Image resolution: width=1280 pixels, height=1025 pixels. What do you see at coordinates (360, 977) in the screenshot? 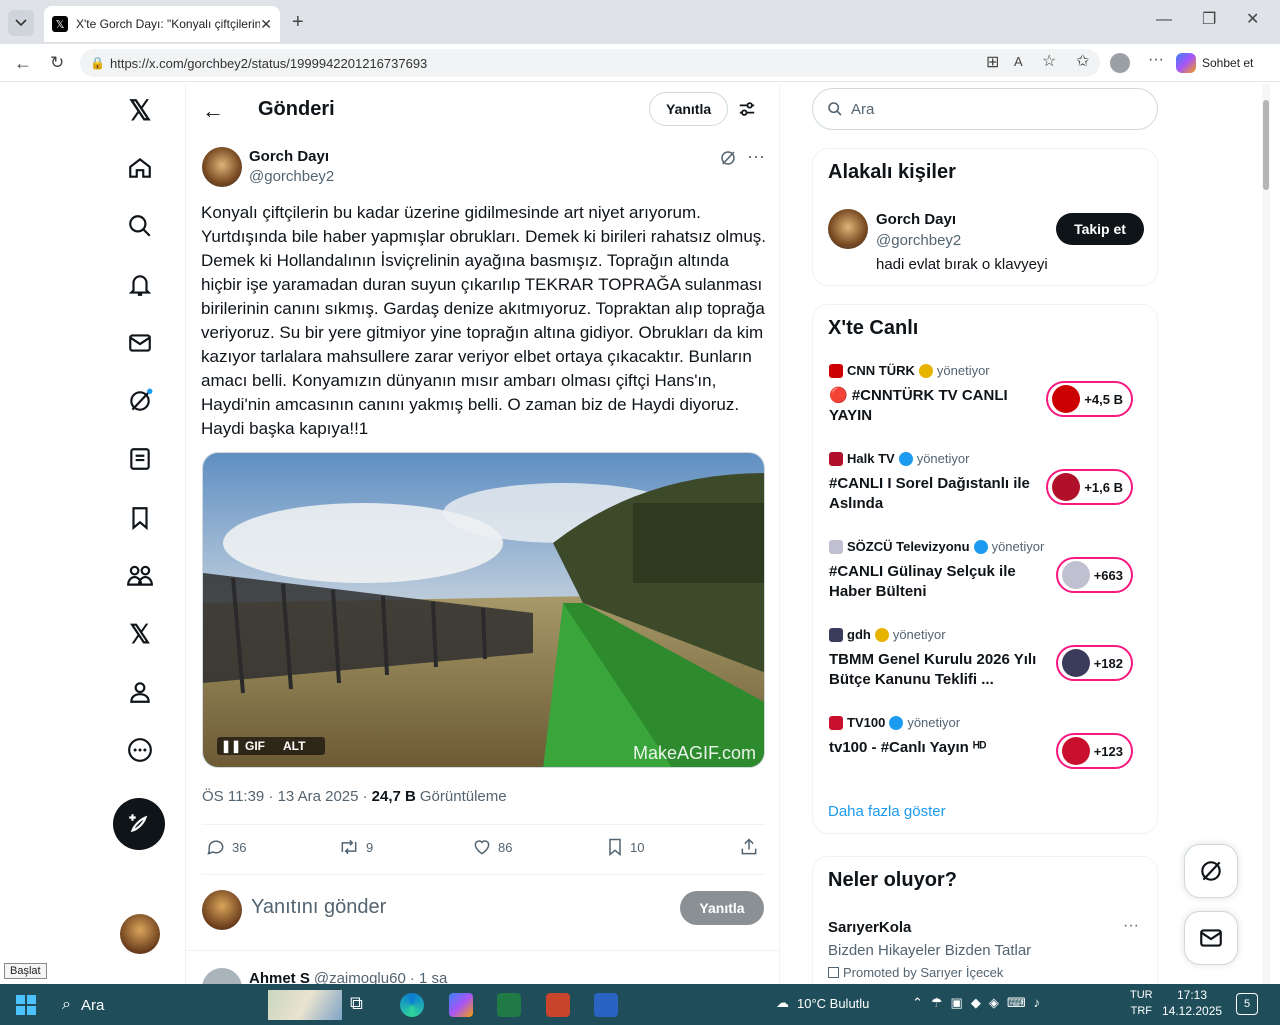
I see `reply-handle: @zaimoglu60` at bounding box center [360, 977].